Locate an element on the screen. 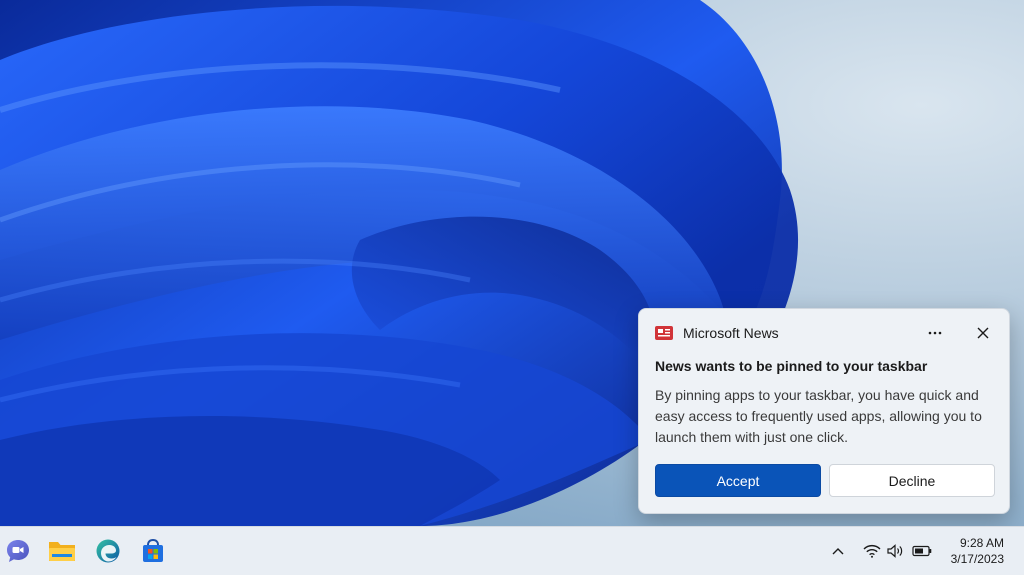  clock-time: 9:28 AM is located at coordinates (981, 543).